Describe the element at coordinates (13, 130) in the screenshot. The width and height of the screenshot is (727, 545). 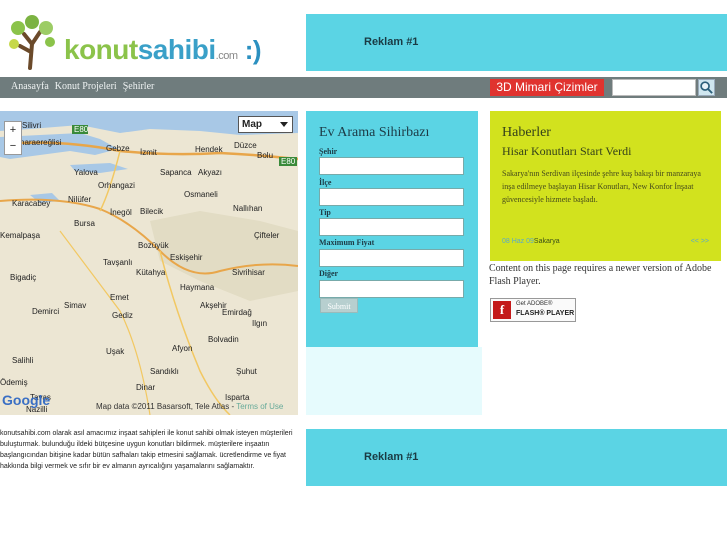
I see `zoom-in-button: +` at that location.